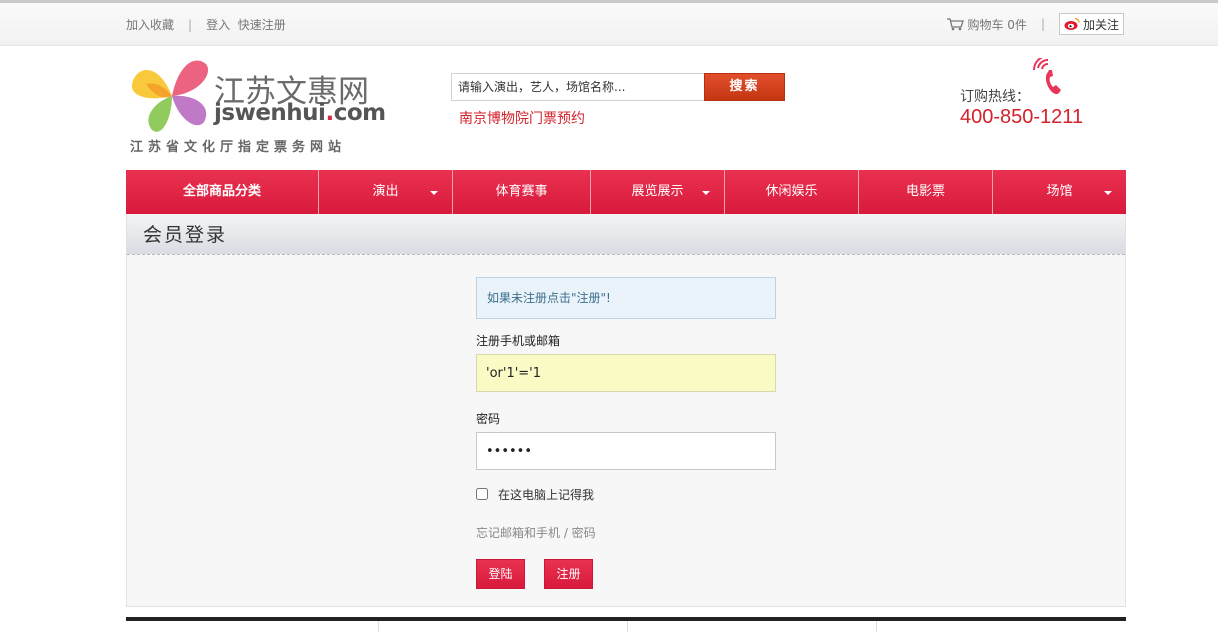 The height and width of the screenshot is (632, 1218). What do you see at coordinates (609, 23) in the screenshot?
I see `top-utility-bar: 加入收藏 | 登入 快速注册 购物车 0件 | 加关注` at bounding box center [609, 23].